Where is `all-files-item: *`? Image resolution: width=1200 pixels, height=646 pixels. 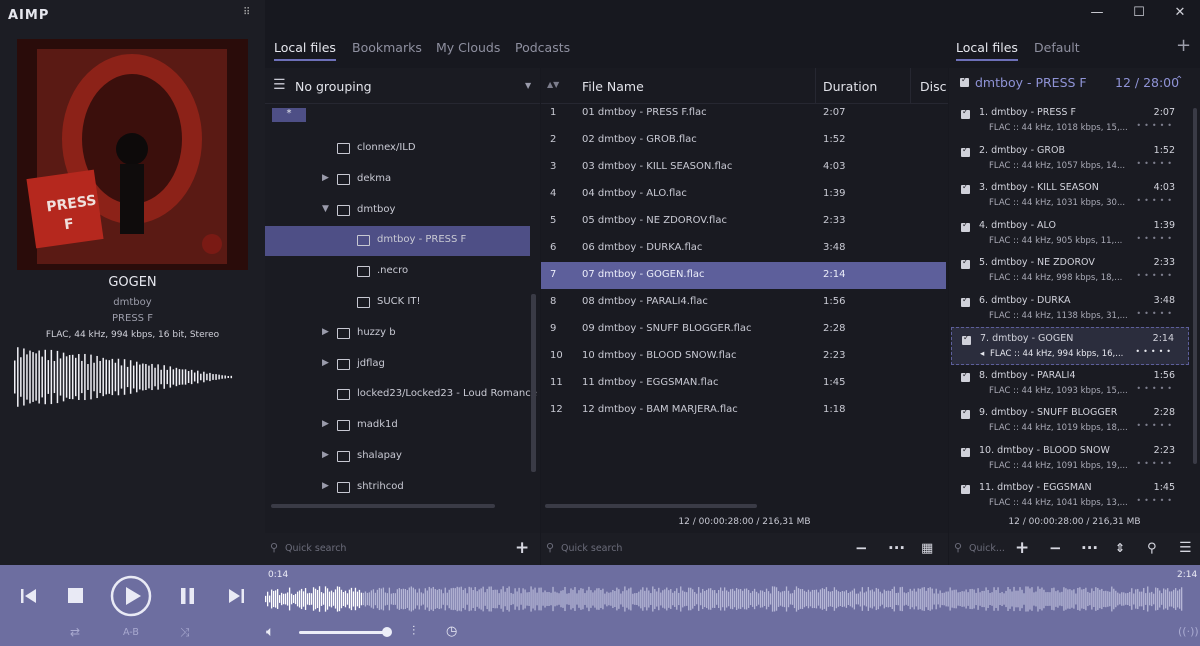 all-files-item: * is located at coordinates (289, 115).